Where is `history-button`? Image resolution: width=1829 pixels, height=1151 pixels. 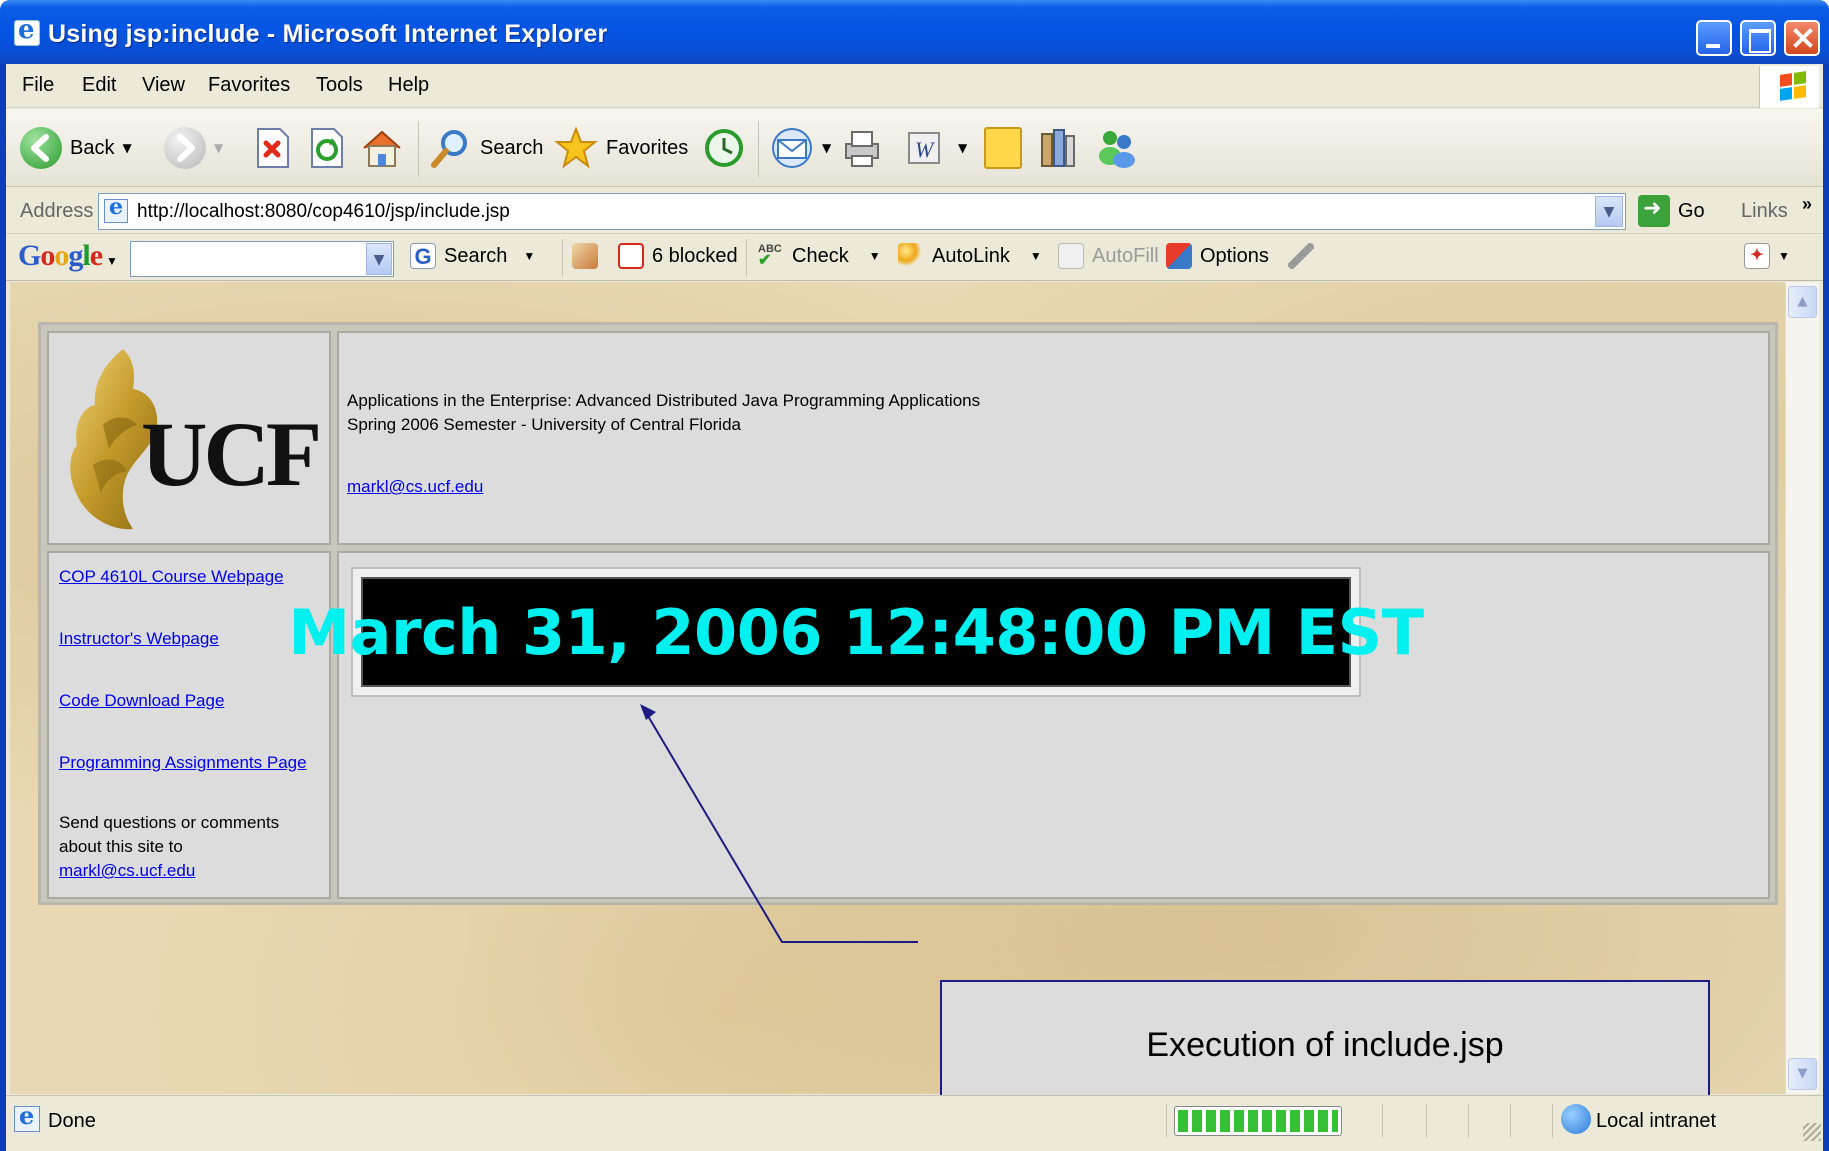
history-button is located at coordinates (724, 148).